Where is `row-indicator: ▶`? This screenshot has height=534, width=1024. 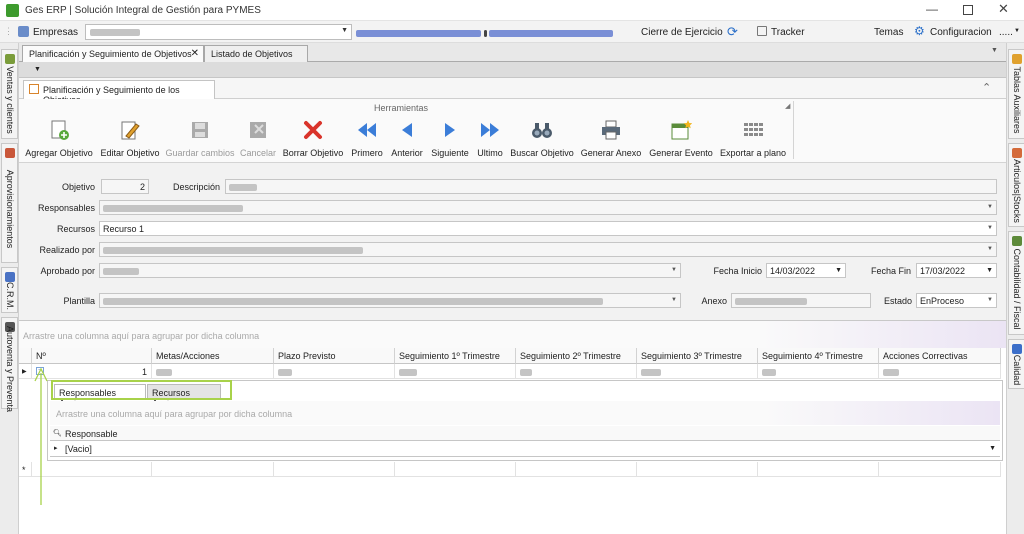
row-indicator: ▶ is located at coordinates (25, 371).